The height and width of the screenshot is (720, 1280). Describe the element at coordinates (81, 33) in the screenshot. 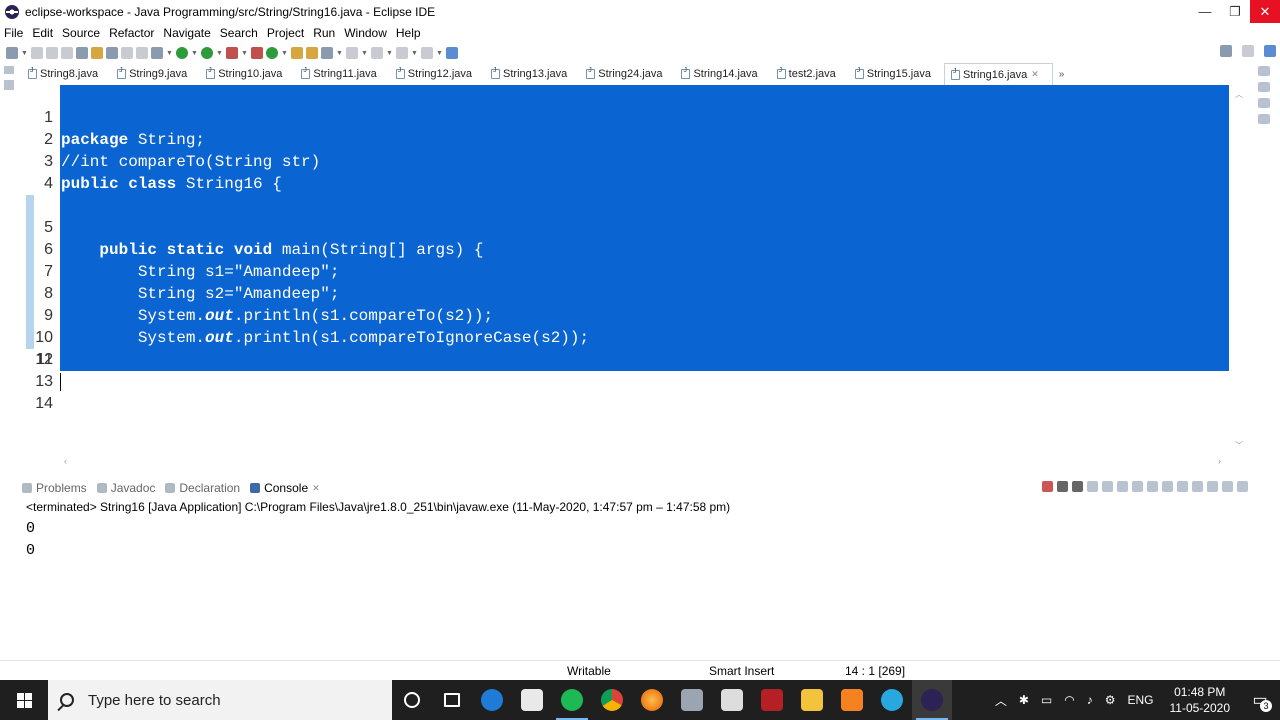

I see `menu-source: Source` at that location.